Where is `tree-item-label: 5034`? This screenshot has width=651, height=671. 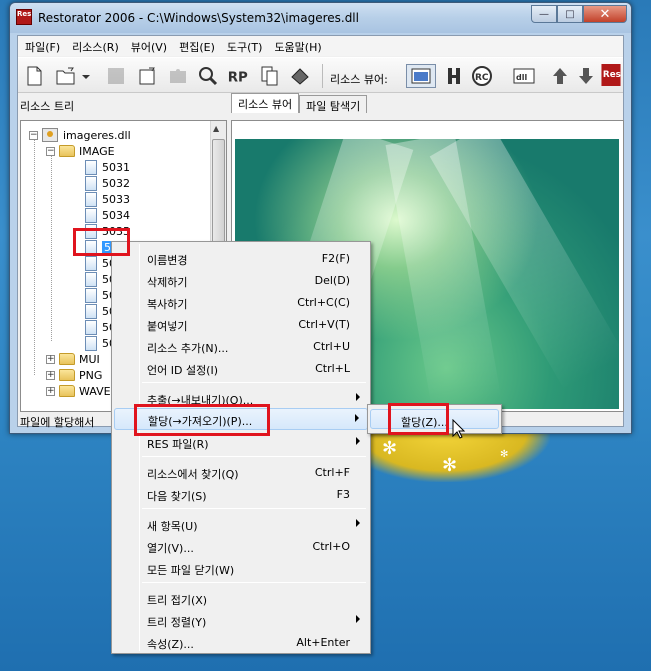 tree-item-label: 5034 is located at coordinates (116, 215).